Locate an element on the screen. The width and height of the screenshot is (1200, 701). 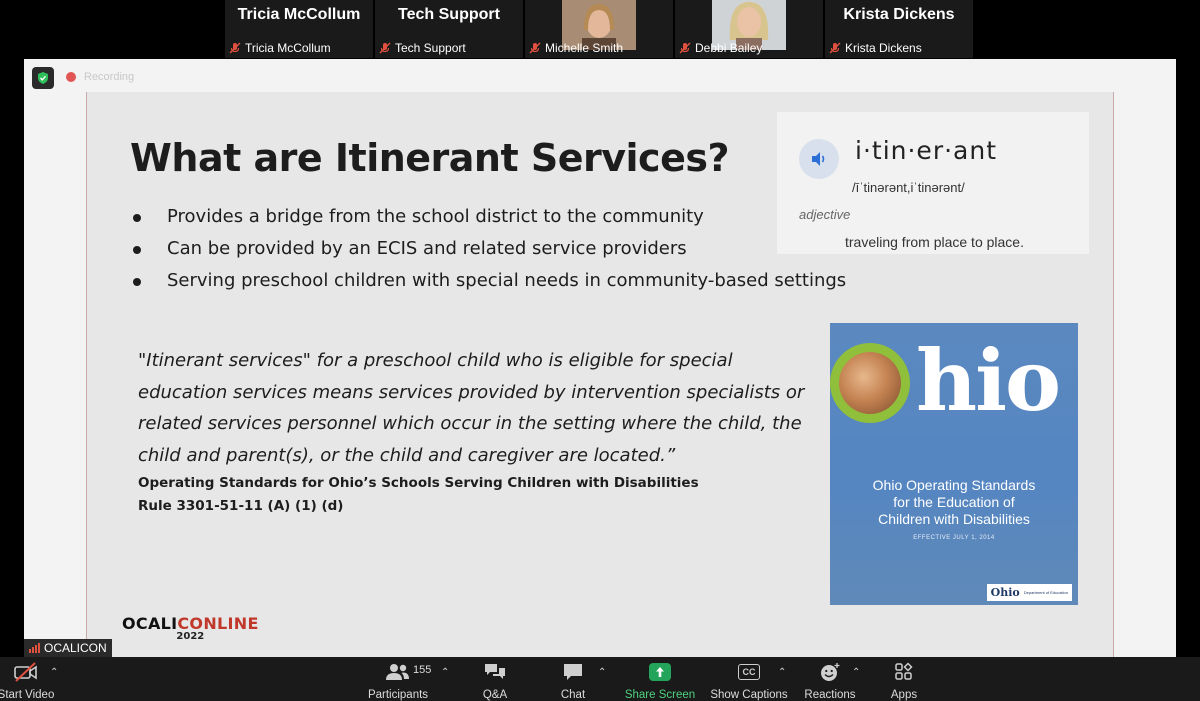
participant-label: Tricia McCollum is located at coordinates (280, 48).